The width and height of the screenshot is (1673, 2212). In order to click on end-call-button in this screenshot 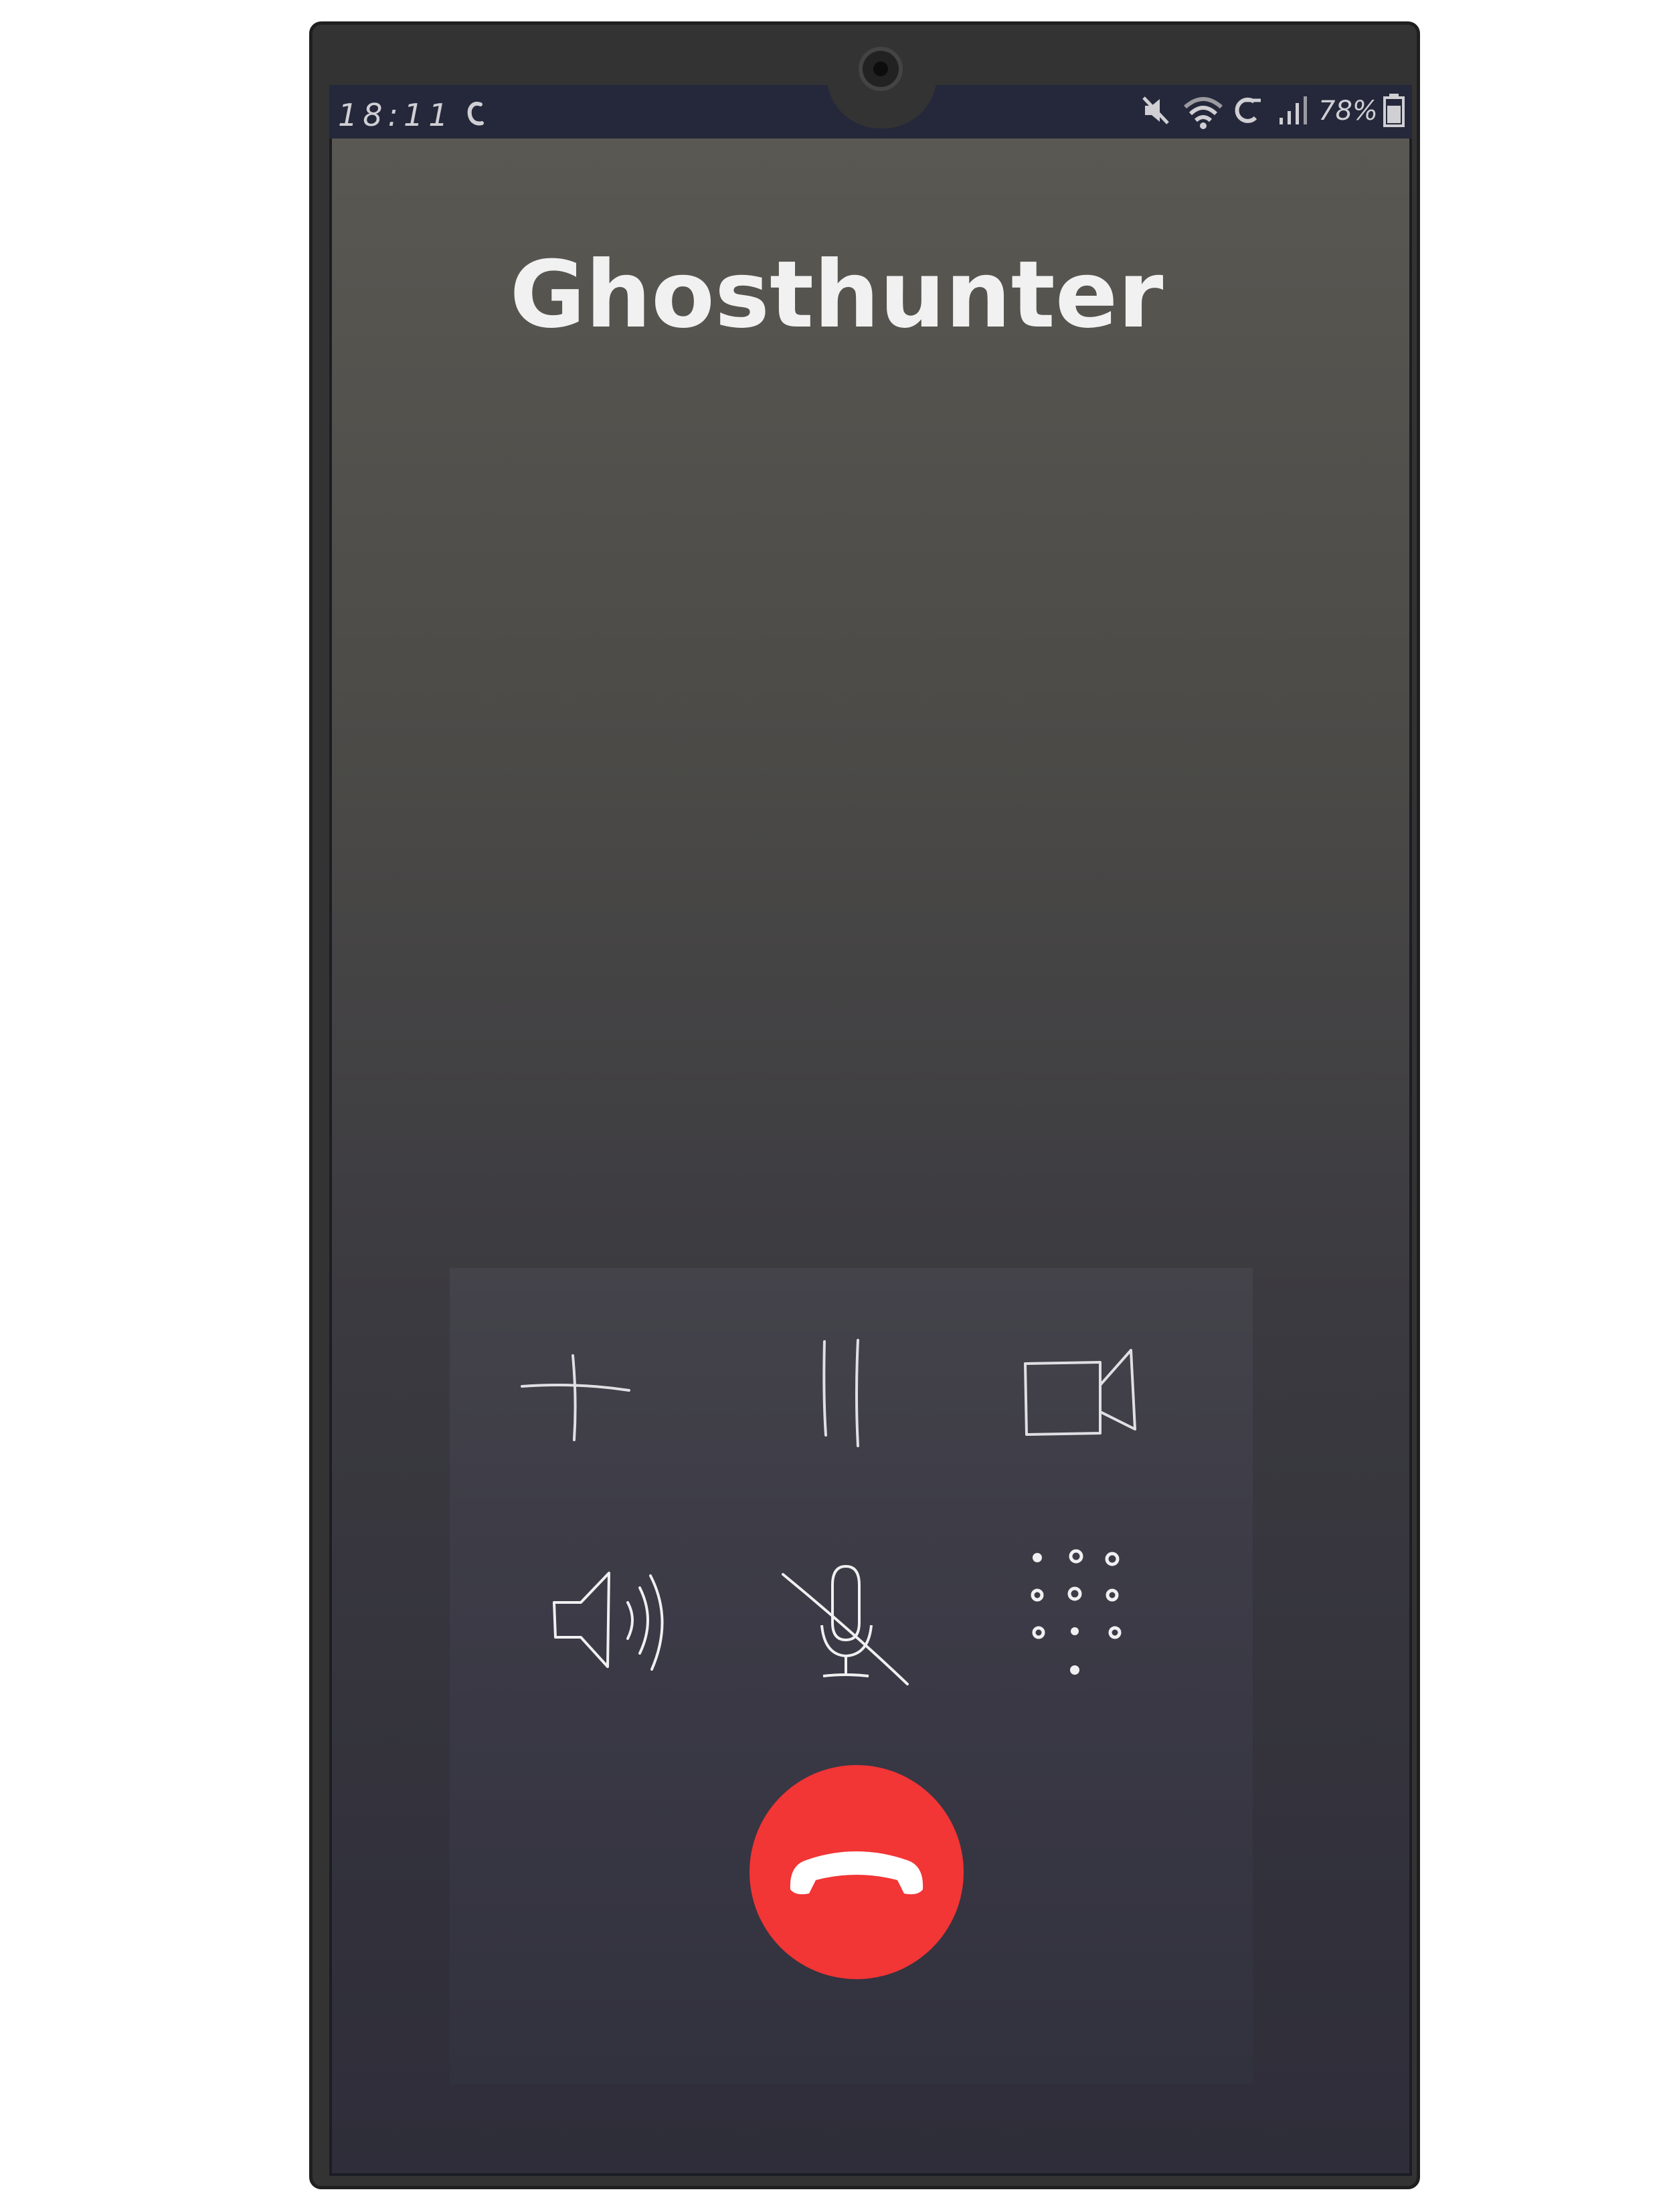, I will do `click(857, 1872)`.